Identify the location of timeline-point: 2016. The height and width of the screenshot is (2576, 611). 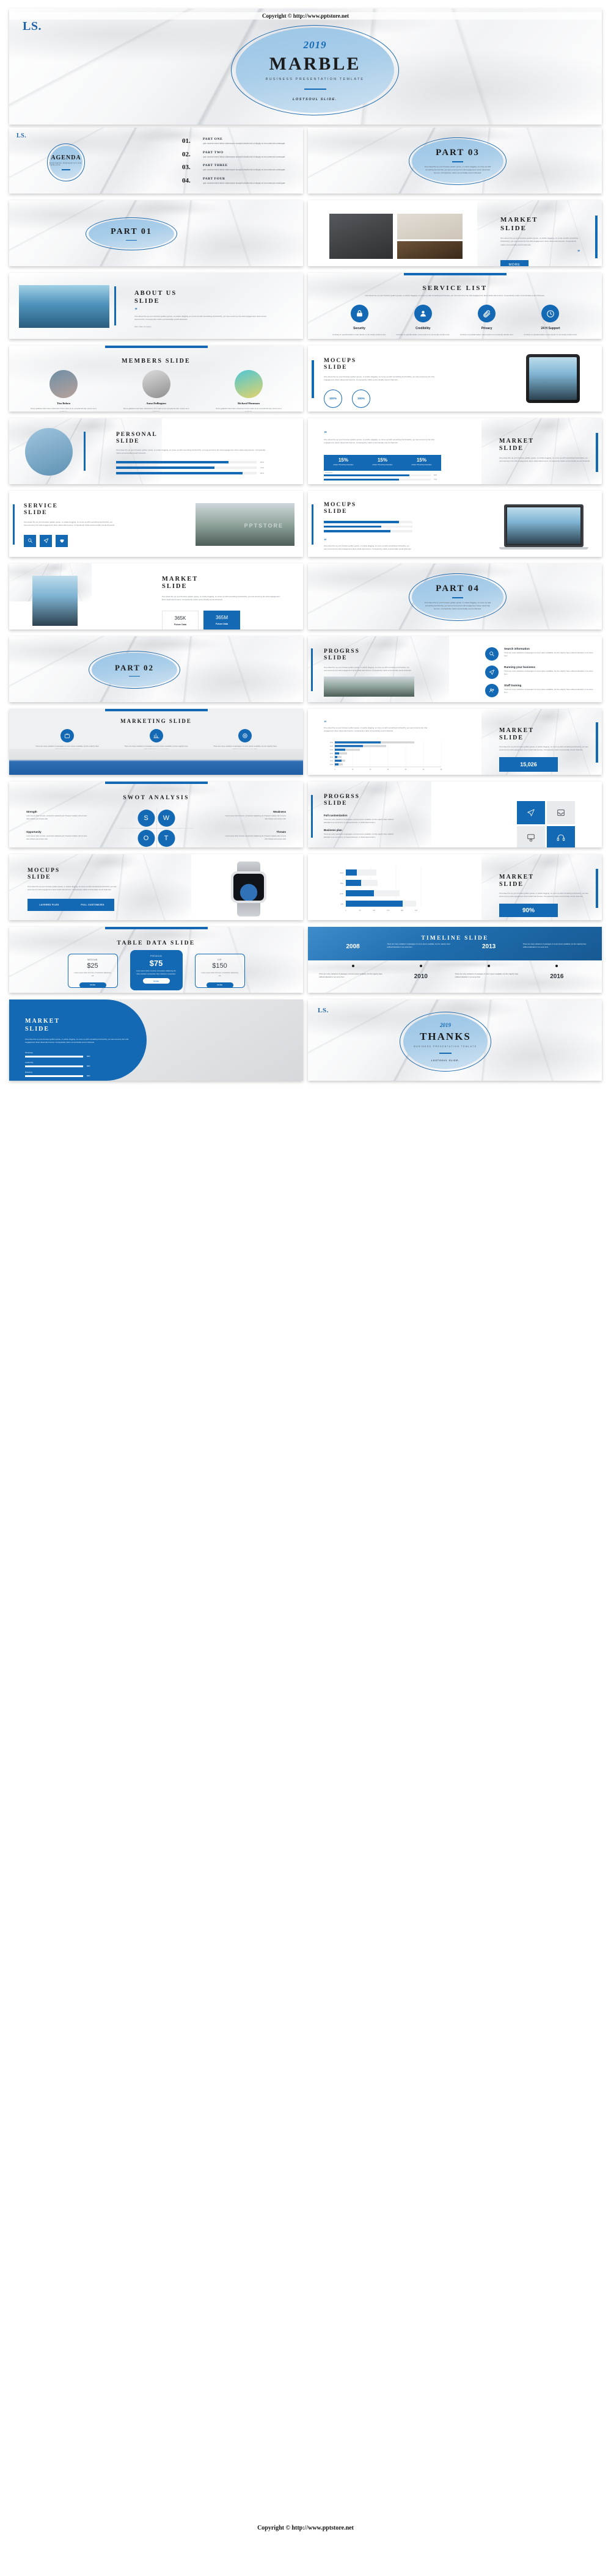
(557, 976).